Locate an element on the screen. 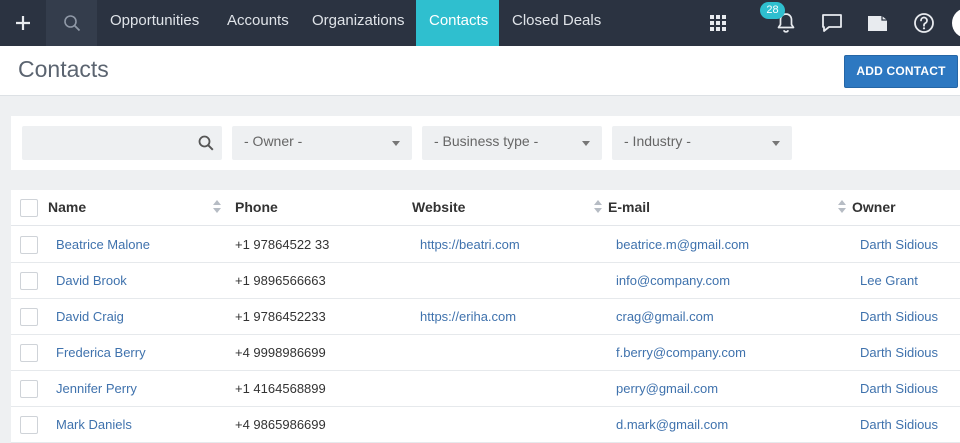 Image resolution: width=960 pixels, height=443 pixels. industry-filter-select: - Industry - is located at coordinates (702, 143).